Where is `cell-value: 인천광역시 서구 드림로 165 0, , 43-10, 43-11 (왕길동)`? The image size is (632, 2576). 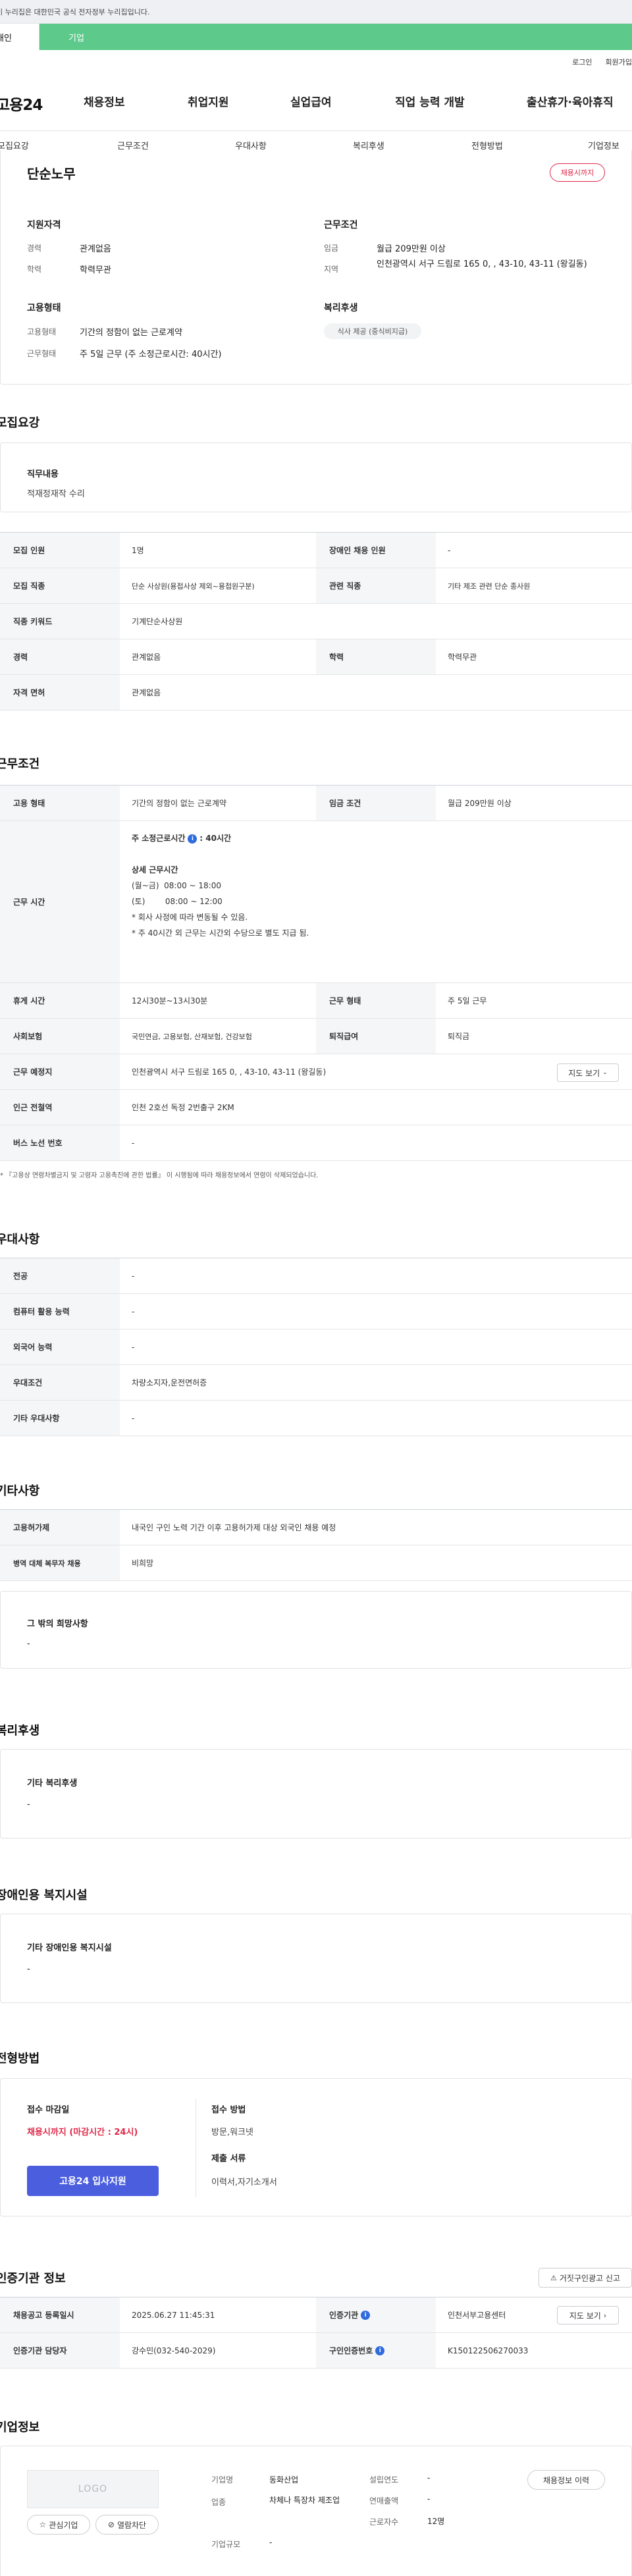
cell-value: 인천광역시 서구 드림로 165 0, , 43-10, 43-11 (왕길동) is located at coordinates (230, 1072).